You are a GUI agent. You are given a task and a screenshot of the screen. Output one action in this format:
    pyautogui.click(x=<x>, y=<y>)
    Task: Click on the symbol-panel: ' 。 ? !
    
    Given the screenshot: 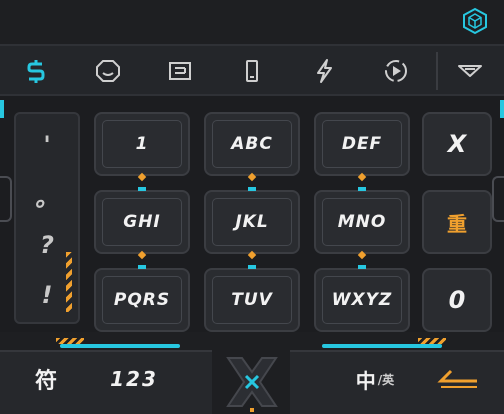 What is the action you would take?
    pyautogui.click(x=47, y=218)
    